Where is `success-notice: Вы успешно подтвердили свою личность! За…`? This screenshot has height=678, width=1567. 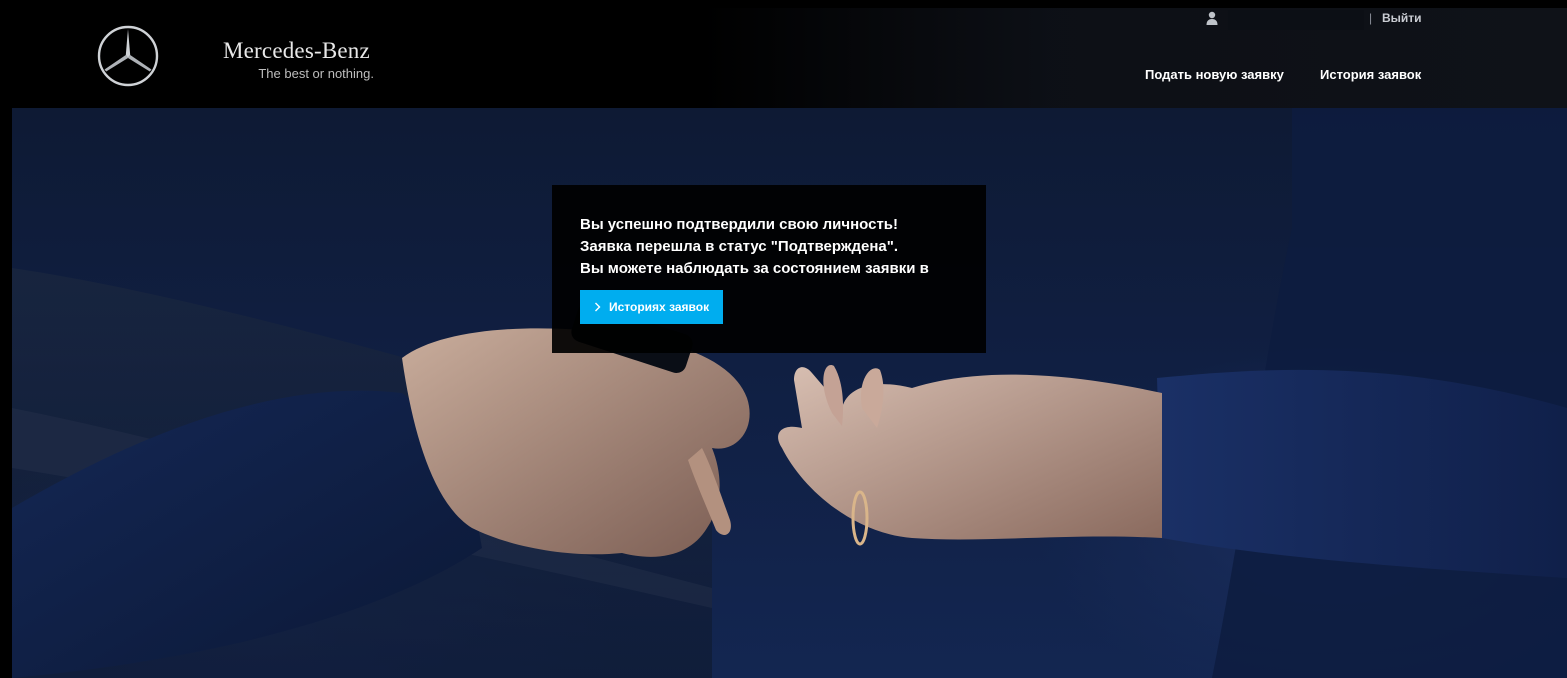 success-notice: Вы успешно подтвердили свою личность! За… is located at coordinates (769, 269).